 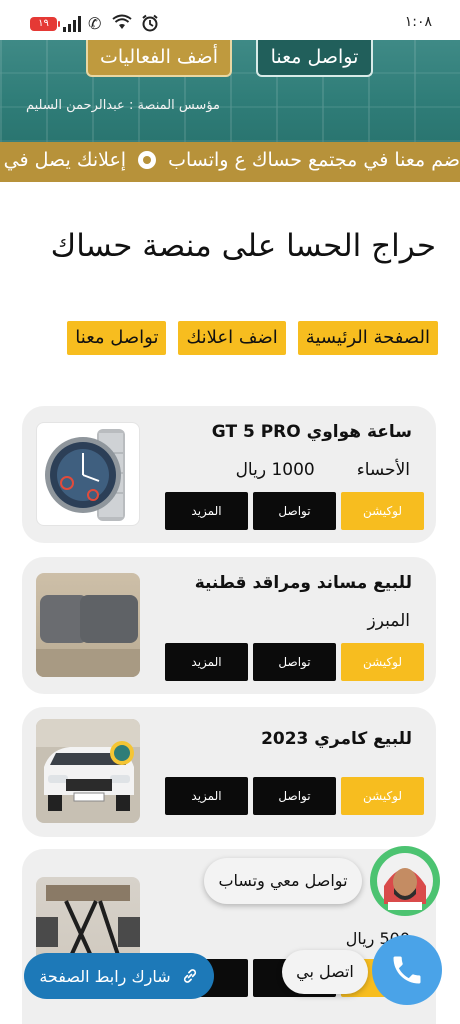 What do you see at coordinates (150, 23) in the screenshot?
I see `alarm-icon` at bounding box center [150, 23].